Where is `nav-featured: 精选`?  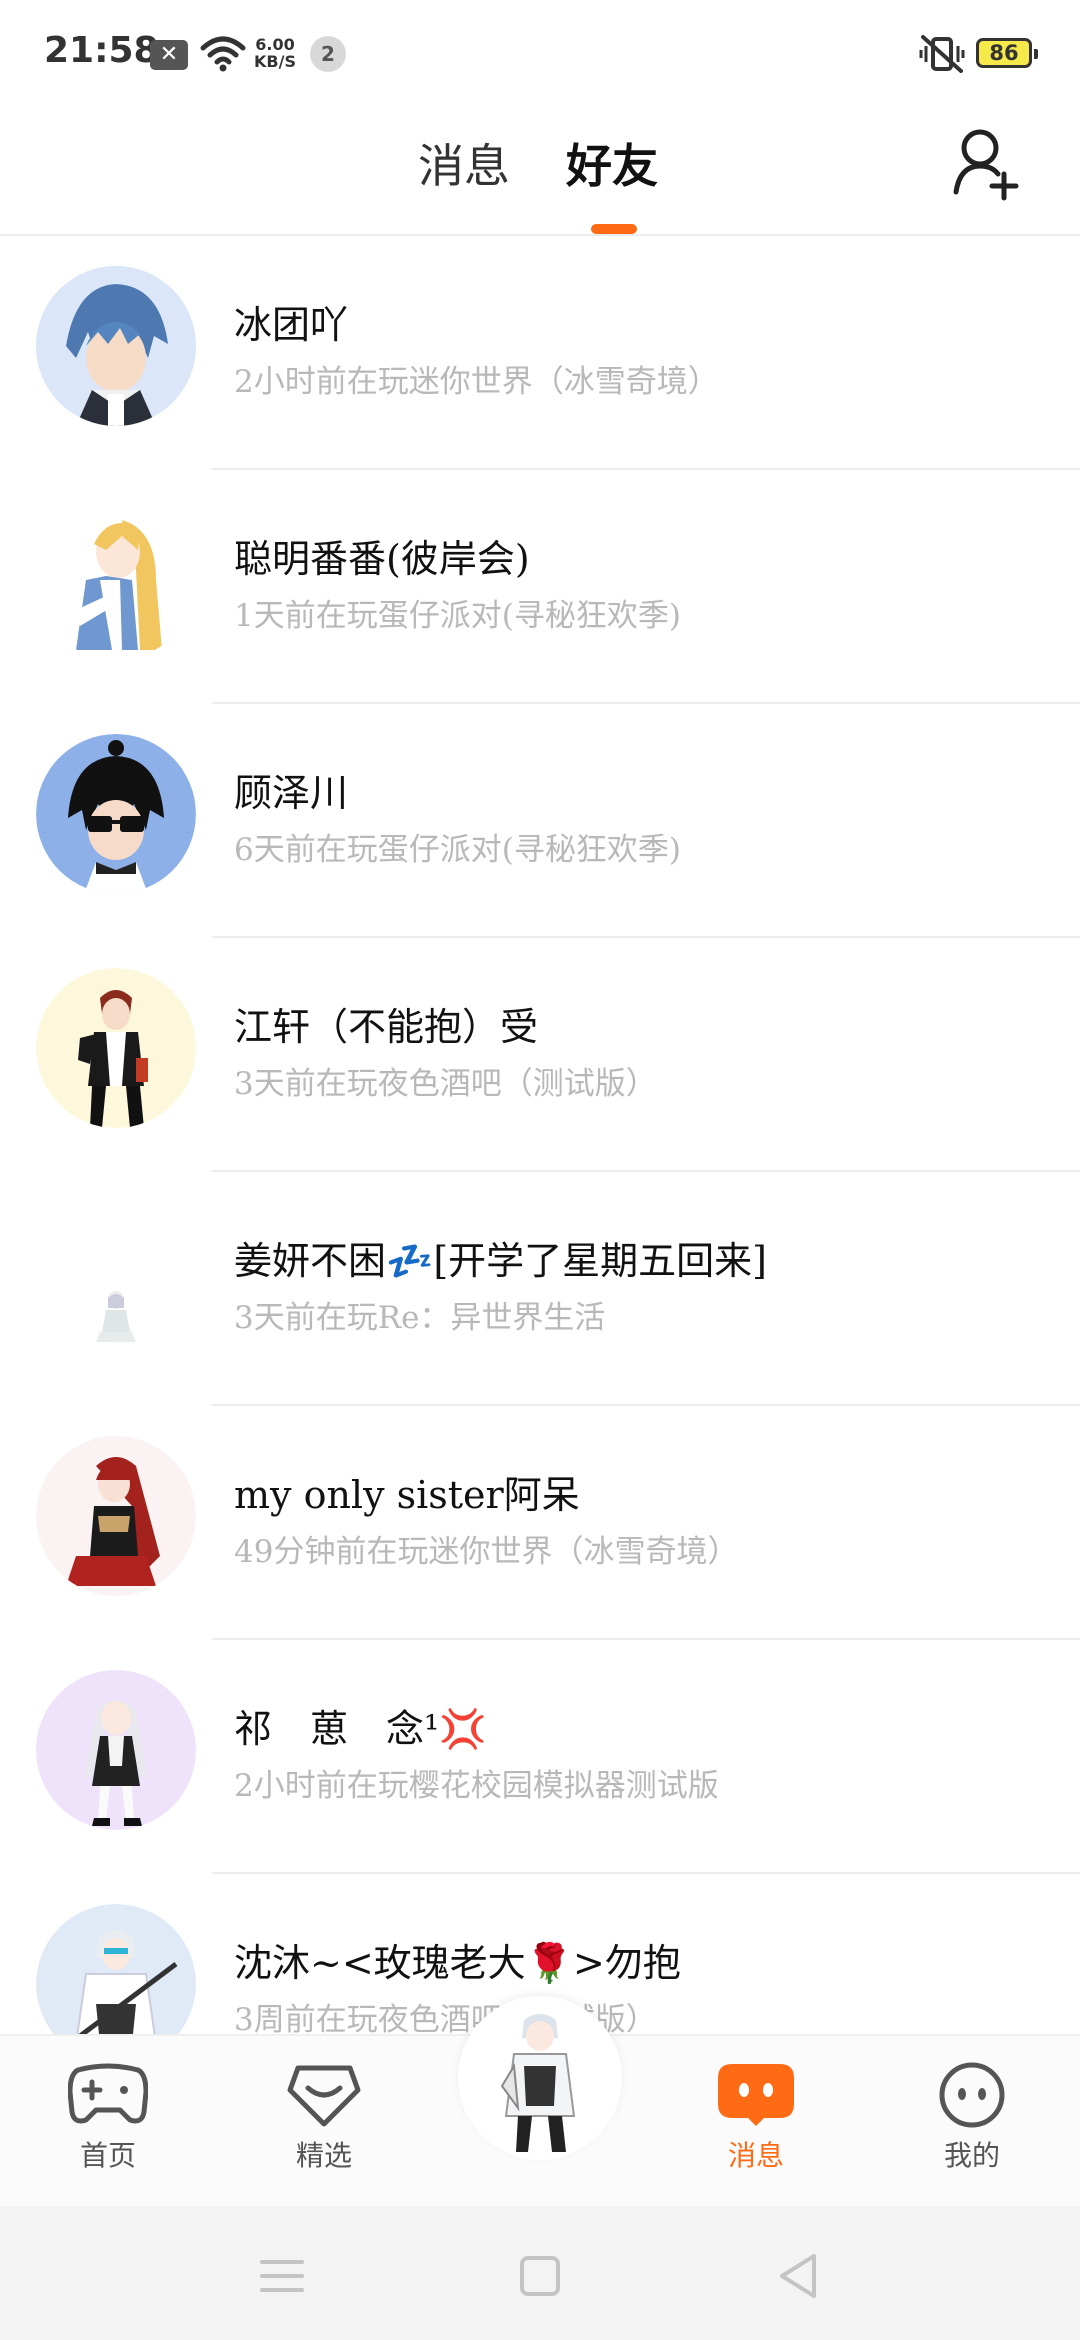 nav-featured: 精选 is located at coordinates (324, 2118).